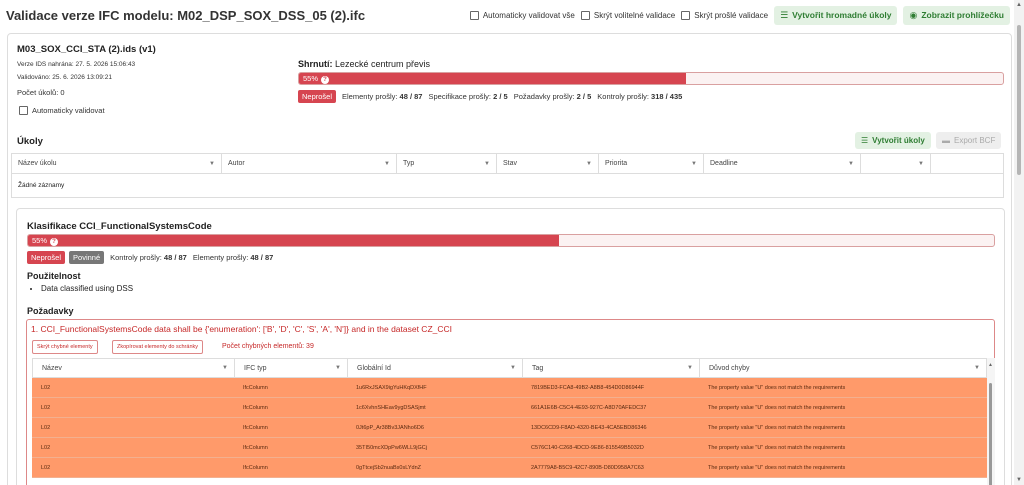 This screenshot has width=1024, height=485. I want to click on create-bulk-tasks-button: ☰ Vytvořit hromadné úkoly, so click(836, 15).